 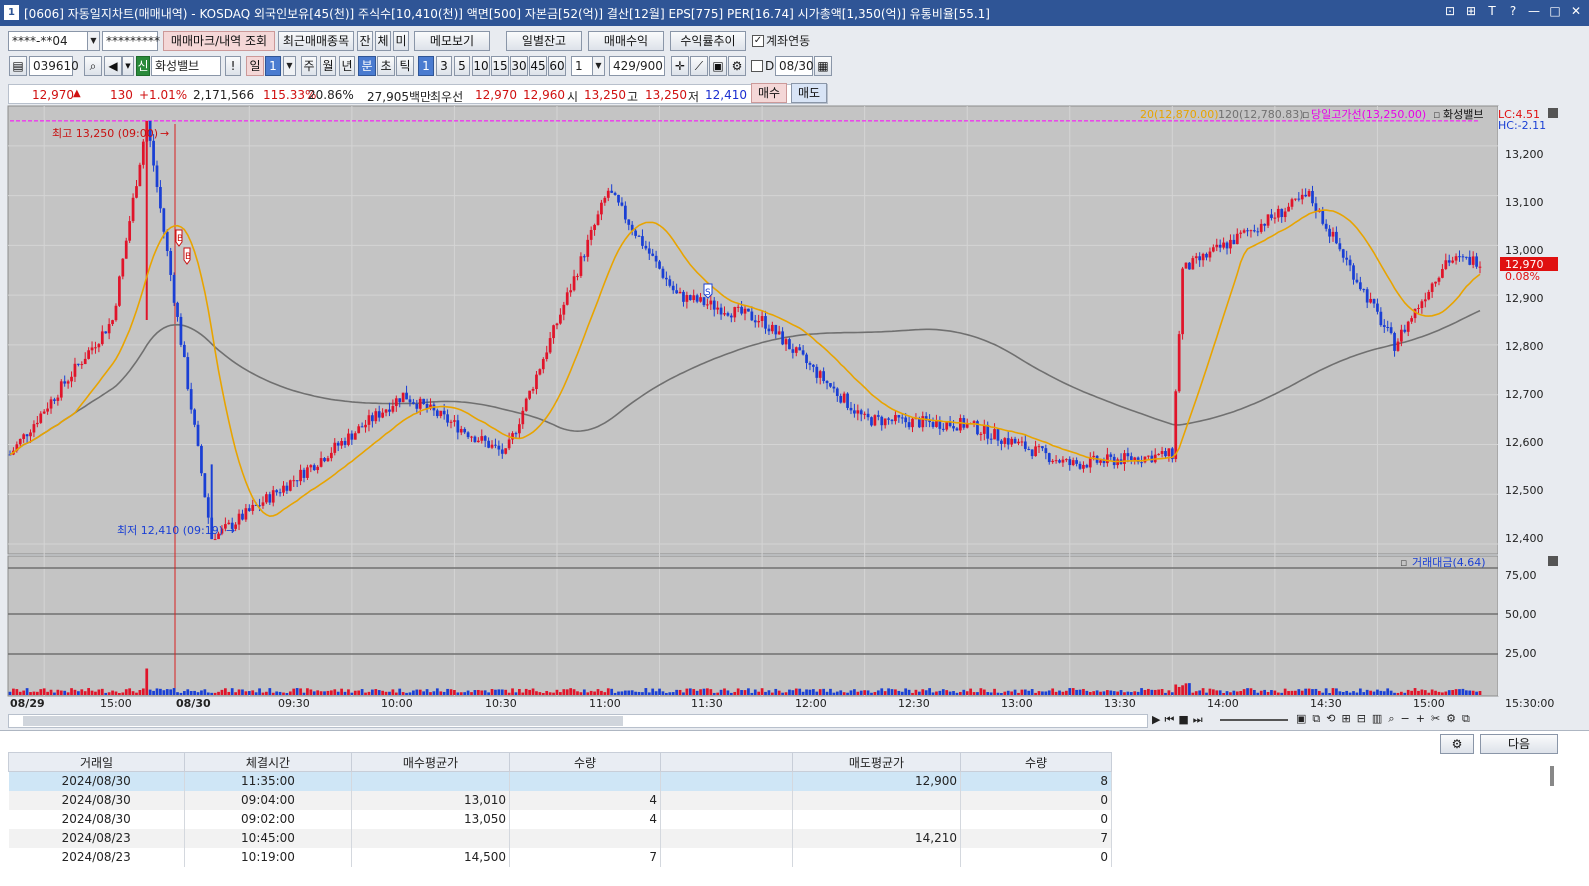 I want to click on column-header: 매도평균가, so click(x=876, y=762).